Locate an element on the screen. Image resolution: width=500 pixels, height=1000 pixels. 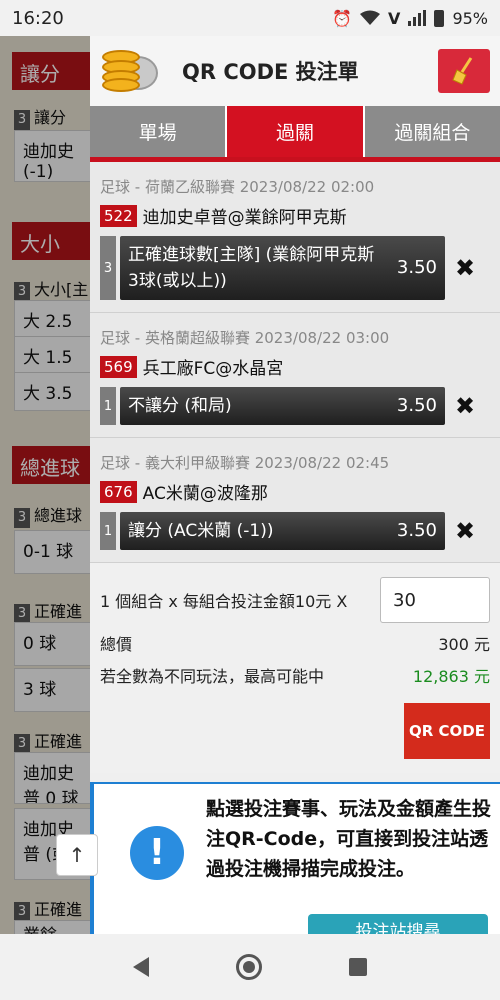
match-code: 676 is located at coordinates (118, 491).